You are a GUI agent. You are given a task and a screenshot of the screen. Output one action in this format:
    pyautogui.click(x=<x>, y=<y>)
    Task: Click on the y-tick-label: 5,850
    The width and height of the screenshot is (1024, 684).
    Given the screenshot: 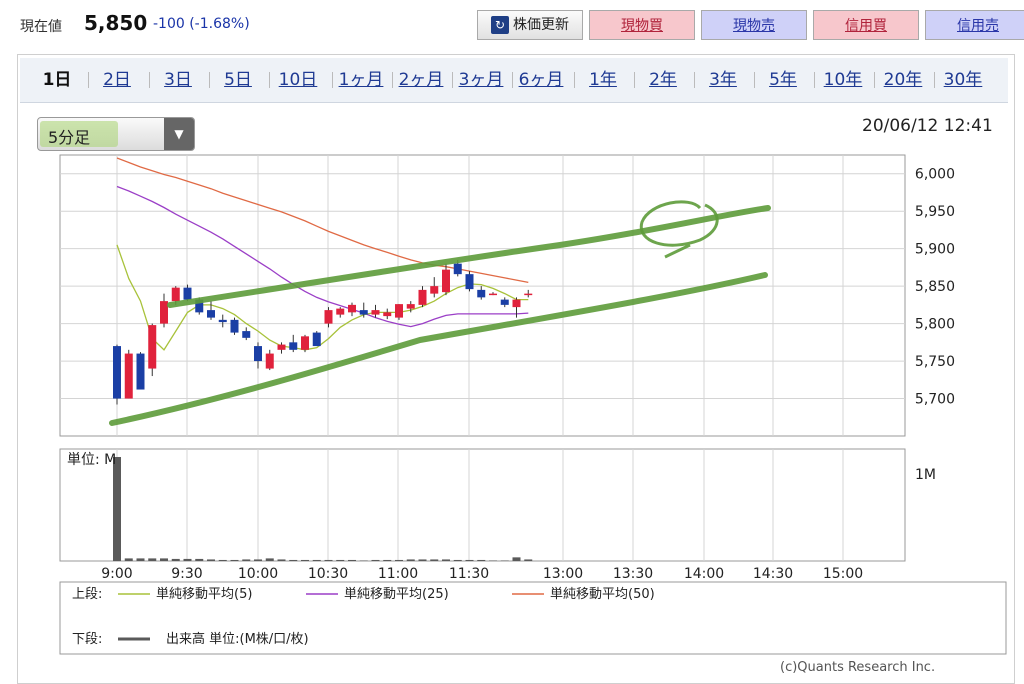 What is the action you would take?
    pyautogui.click(x=935, y=287)
    